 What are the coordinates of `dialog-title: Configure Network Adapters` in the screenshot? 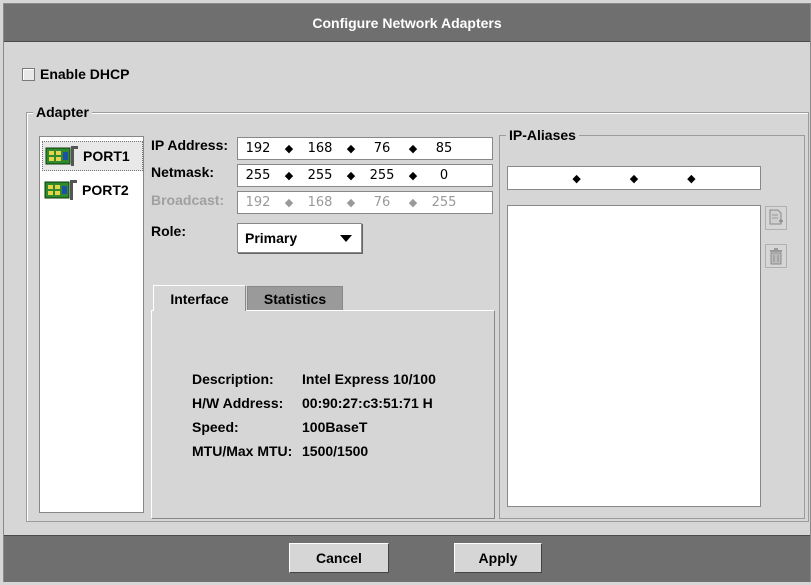 It's located at (407, 23).